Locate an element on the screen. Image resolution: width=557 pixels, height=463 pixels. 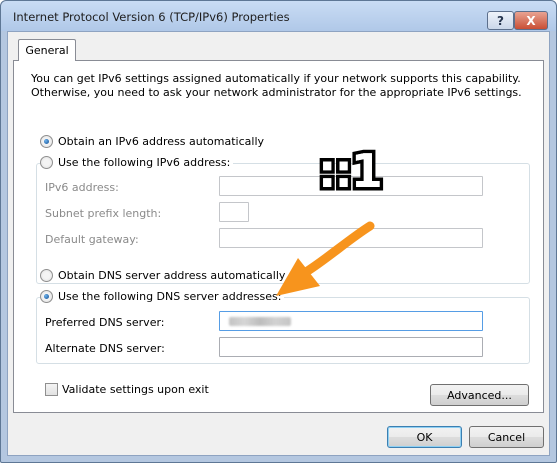
annotation-text-fill: ::1 is located at coordinates (350, 171).